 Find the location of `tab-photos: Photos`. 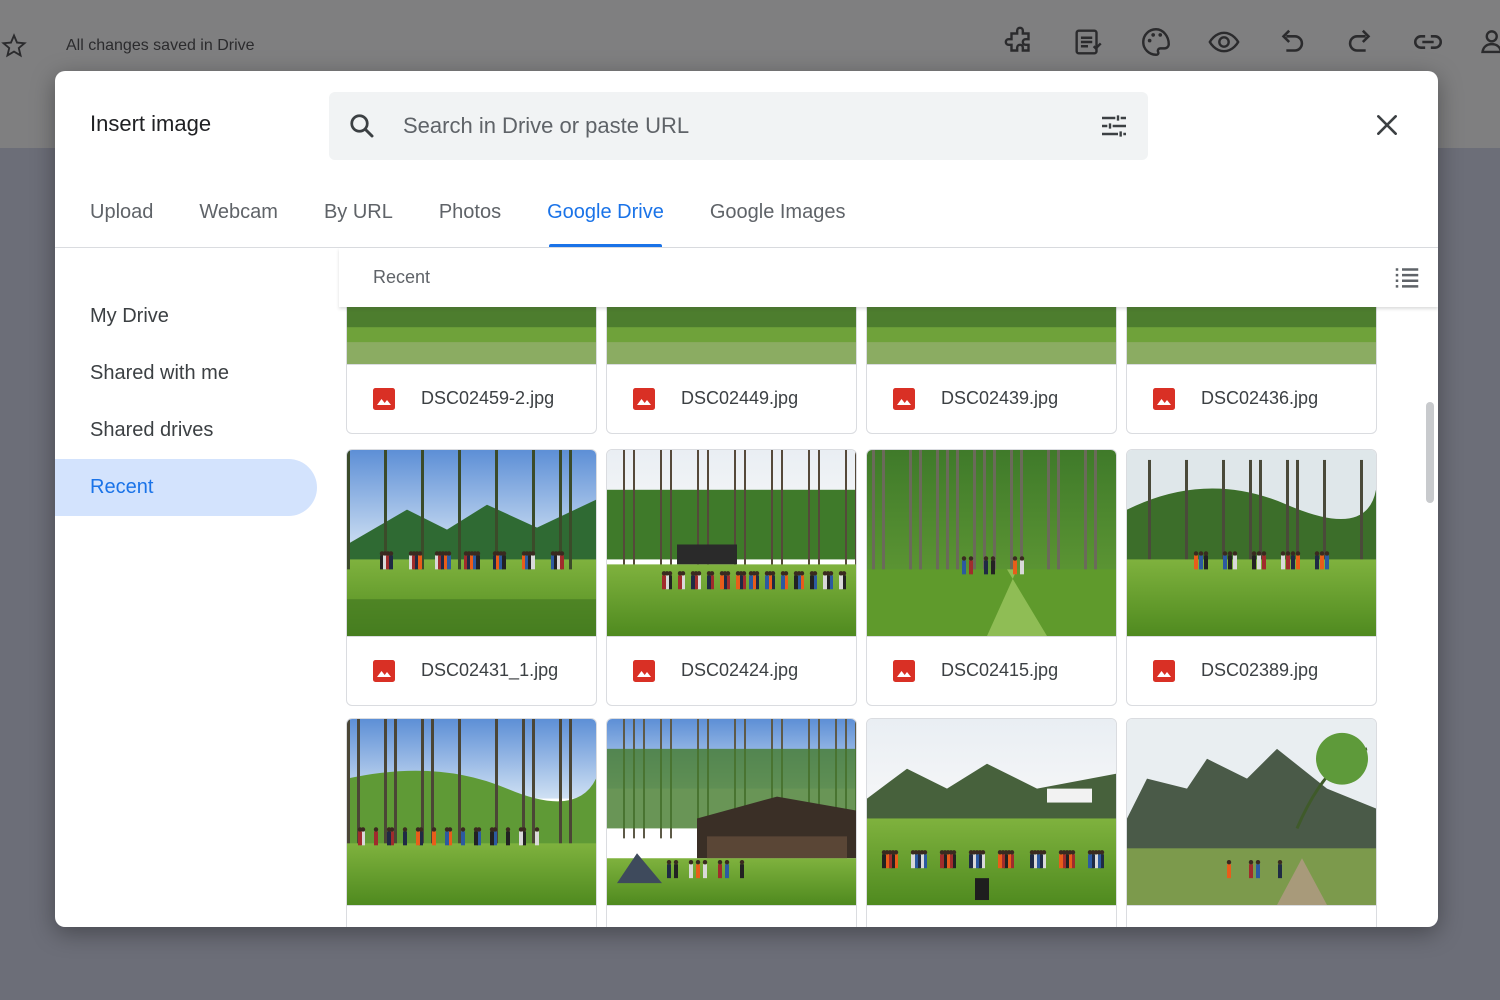

tab-photos: Photos is located at coordinates (470, 220).